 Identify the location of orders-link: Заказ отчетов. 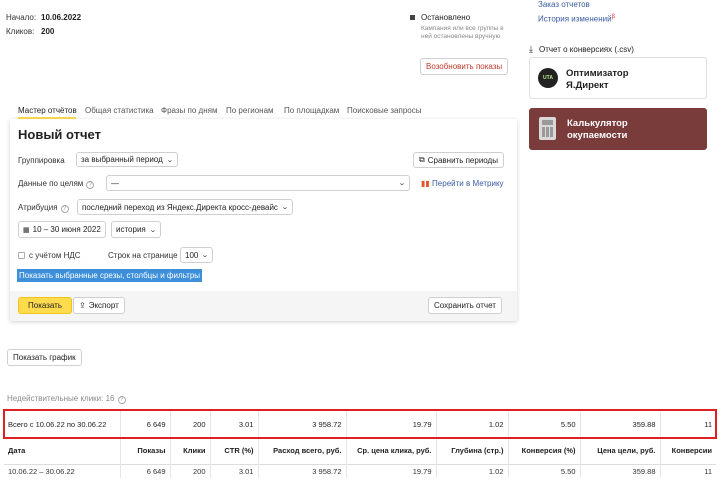
(564, 4).